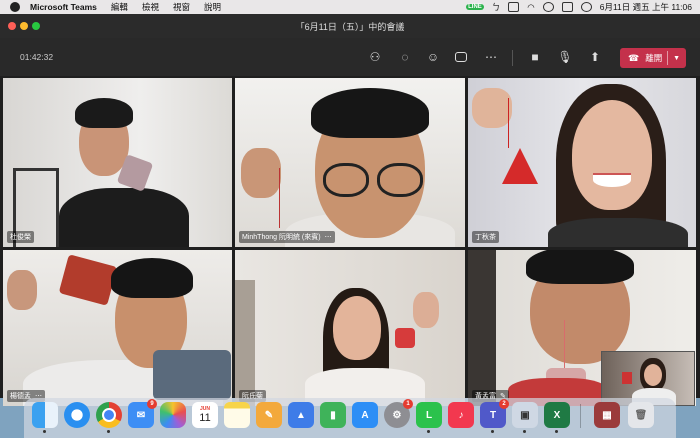 The height and width of the screenshot is (438, 700). I want to click on video-tile: 阮氏菊, so click(350, 328).